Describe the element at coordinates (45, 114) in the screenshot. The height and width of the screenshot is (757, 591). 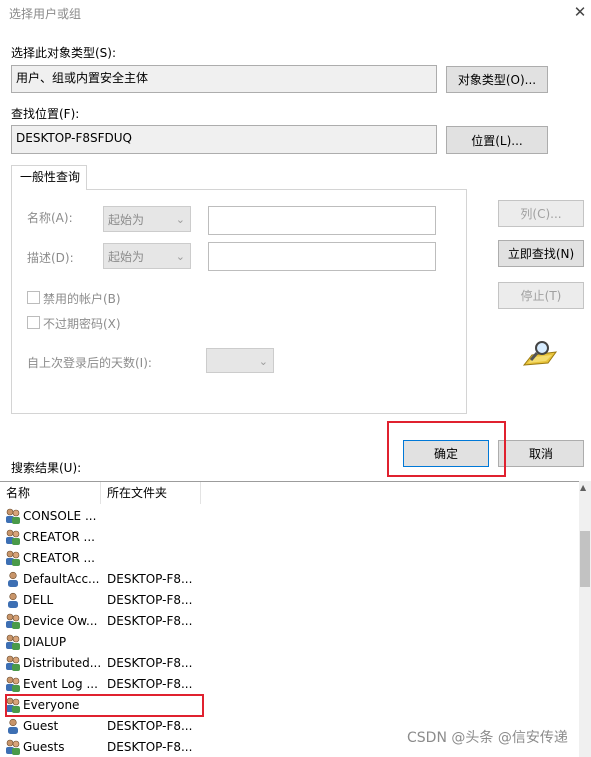
I see `location-label: 查找位置(F):` at that location.